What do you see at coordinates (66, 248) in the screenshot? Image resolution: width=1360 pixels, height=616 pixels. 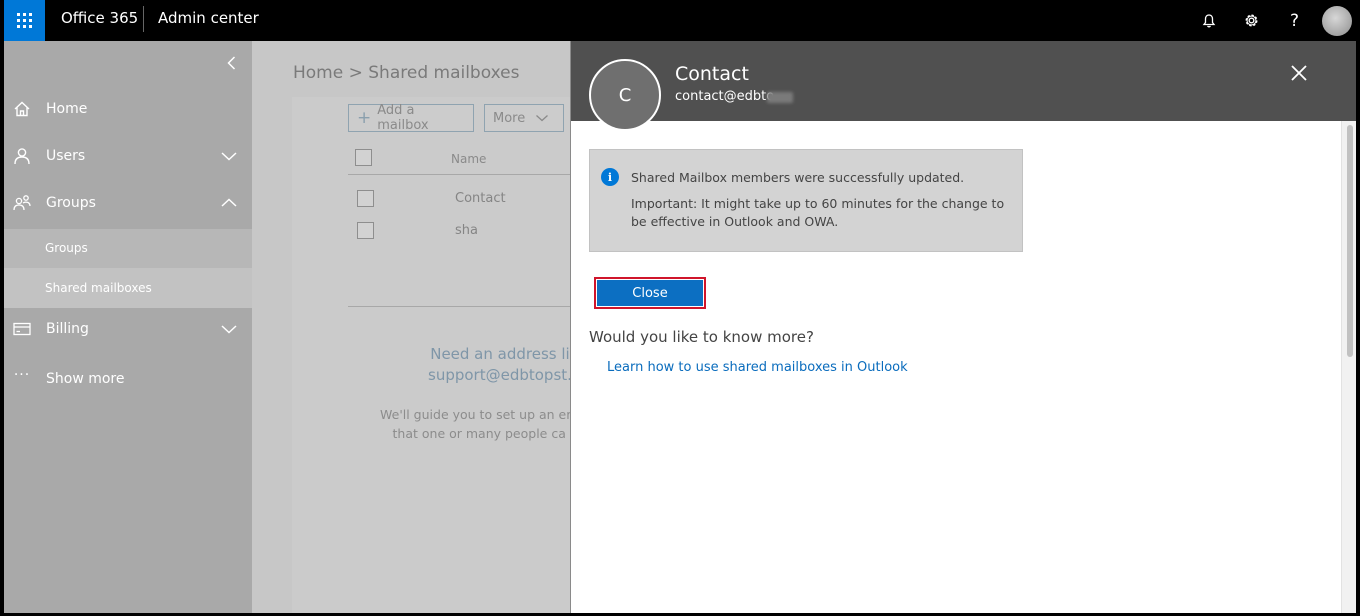 I see `nav-sub-label: Groups` at bounding box center [66, 248].